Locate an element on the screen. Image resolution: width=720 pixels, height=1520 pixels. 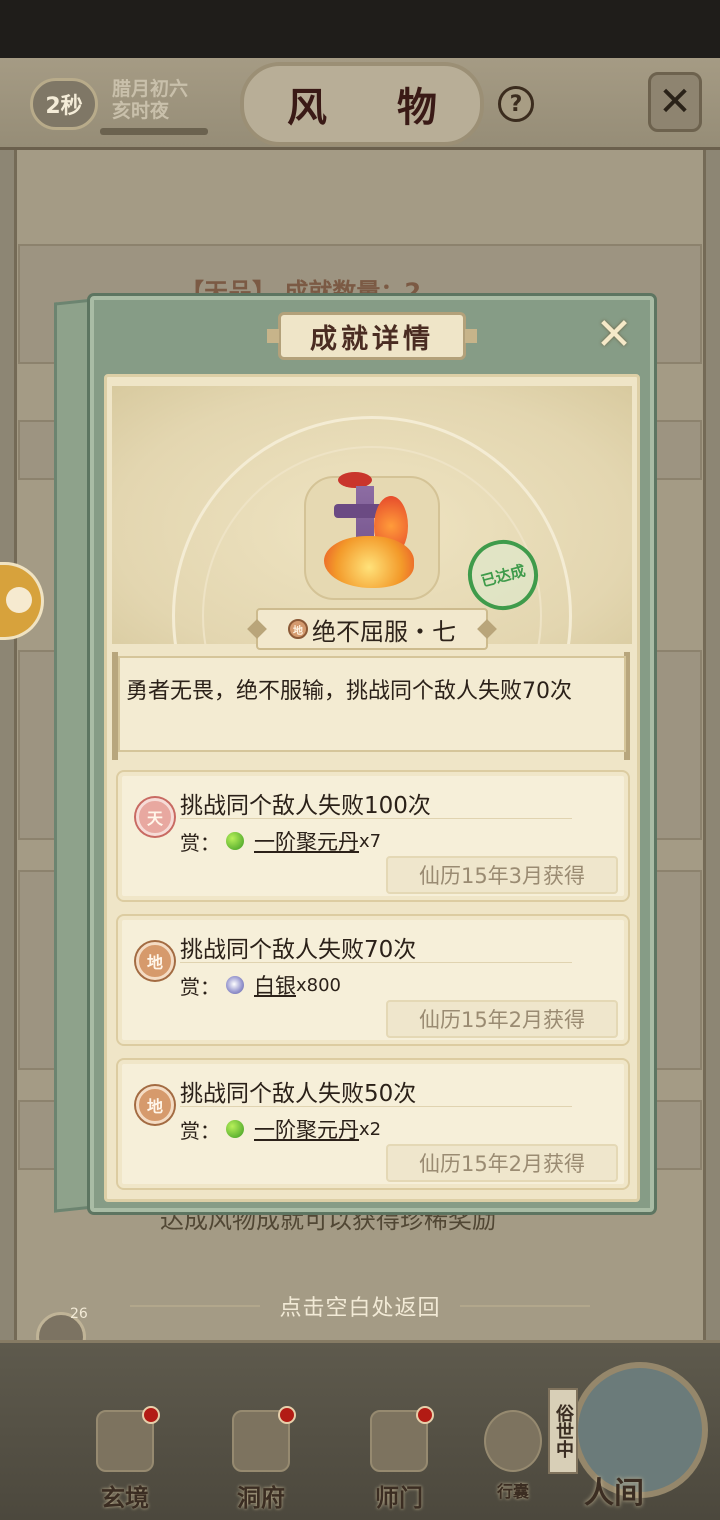
tier-condition: 挑战同个敌人失败70次 is located at coordinates (298, 950).